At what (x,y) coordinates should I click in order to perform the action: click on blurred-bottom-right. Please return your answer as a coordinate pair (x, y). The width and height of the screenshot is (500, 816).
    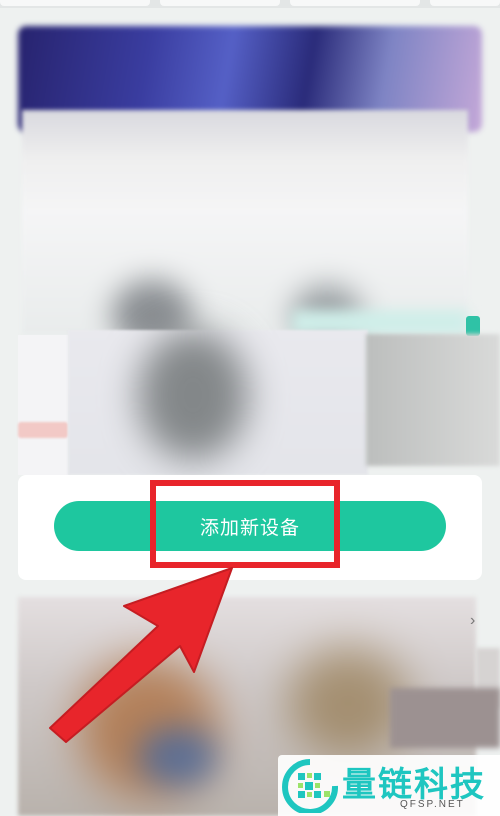
    Looking at the image, I should click on (445, 718).